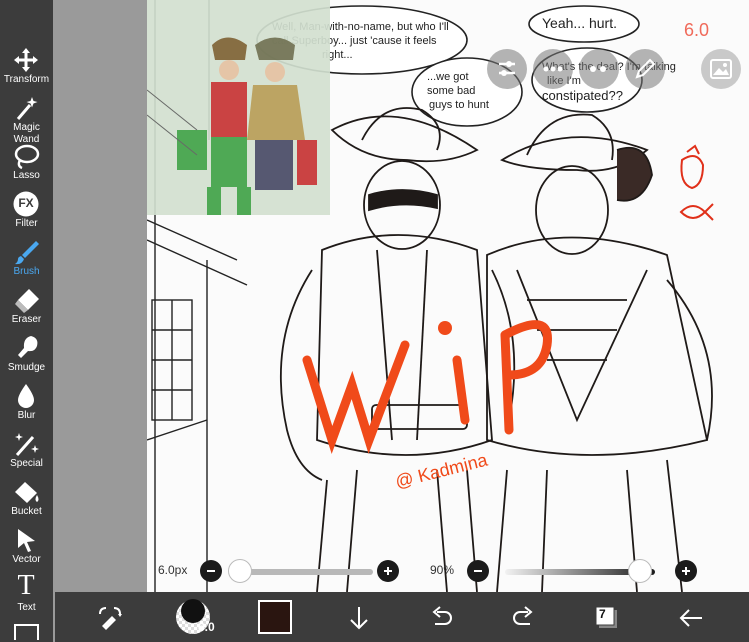 The image size is (749, 642). I want to click on bottom-toolbar: 6.0 7, so click(402, 617).